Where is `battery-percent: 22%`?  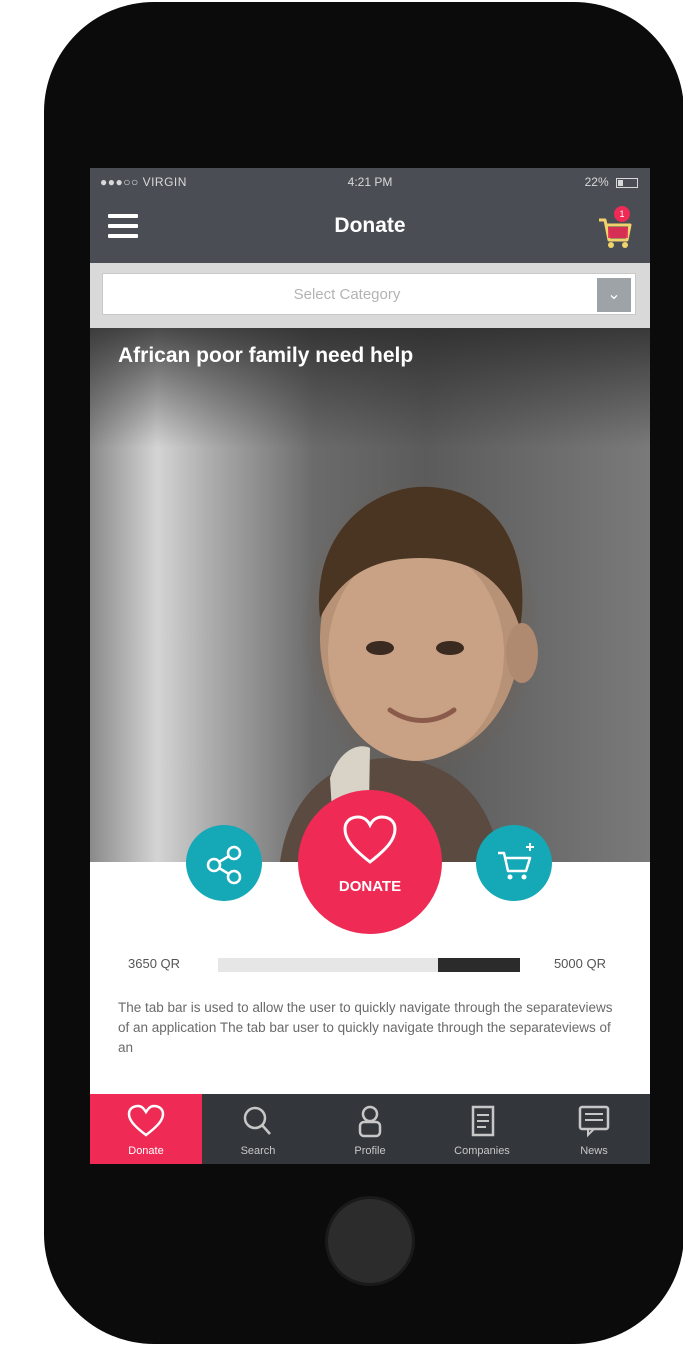
battery-percent: 22% is located at coordinates (596, 182).